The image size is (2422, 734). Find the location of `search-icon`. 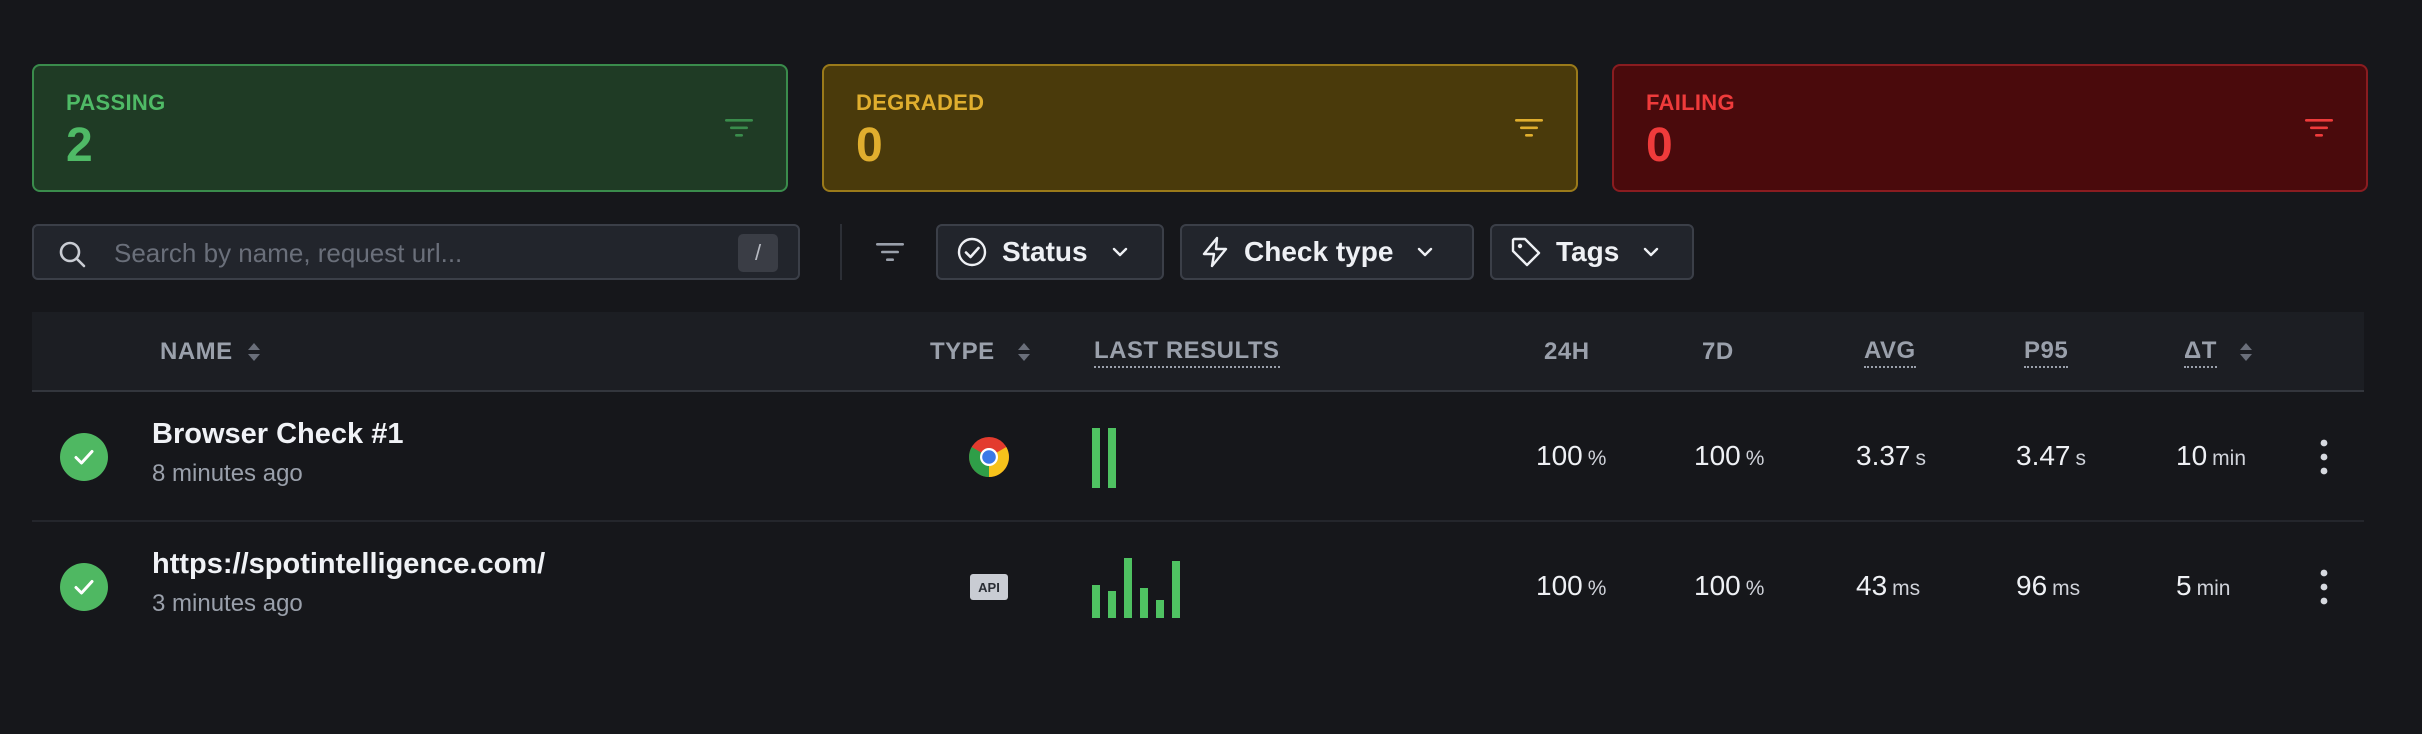

search-icon is located at coordinates (72, 254).